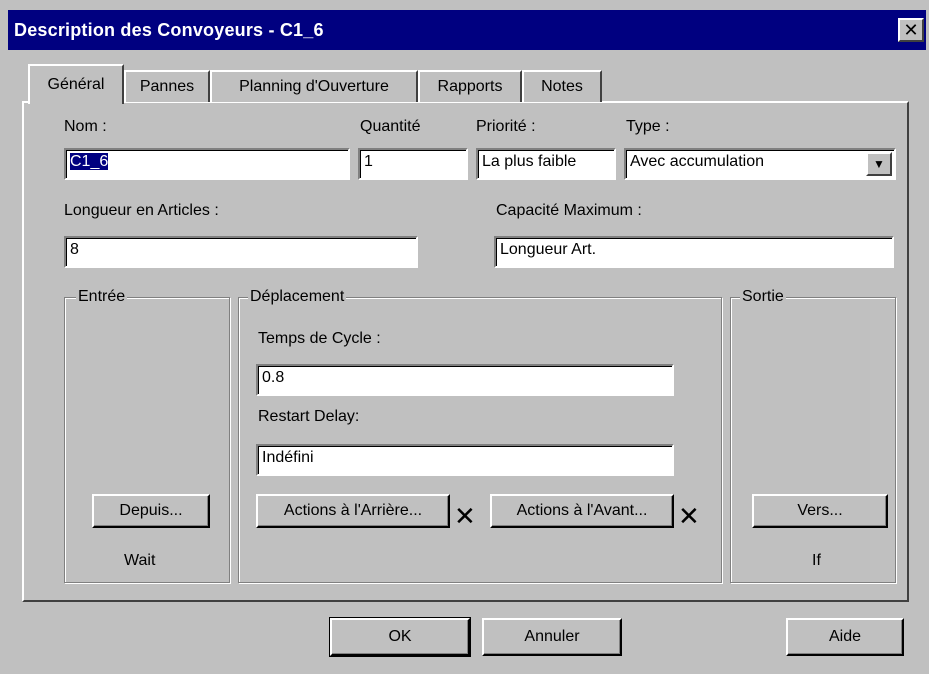  What do you see at coordinates (548, 249) in the screenshot?
I see `capacite-value: Longueur Art.` at bounding box center [548, 249].